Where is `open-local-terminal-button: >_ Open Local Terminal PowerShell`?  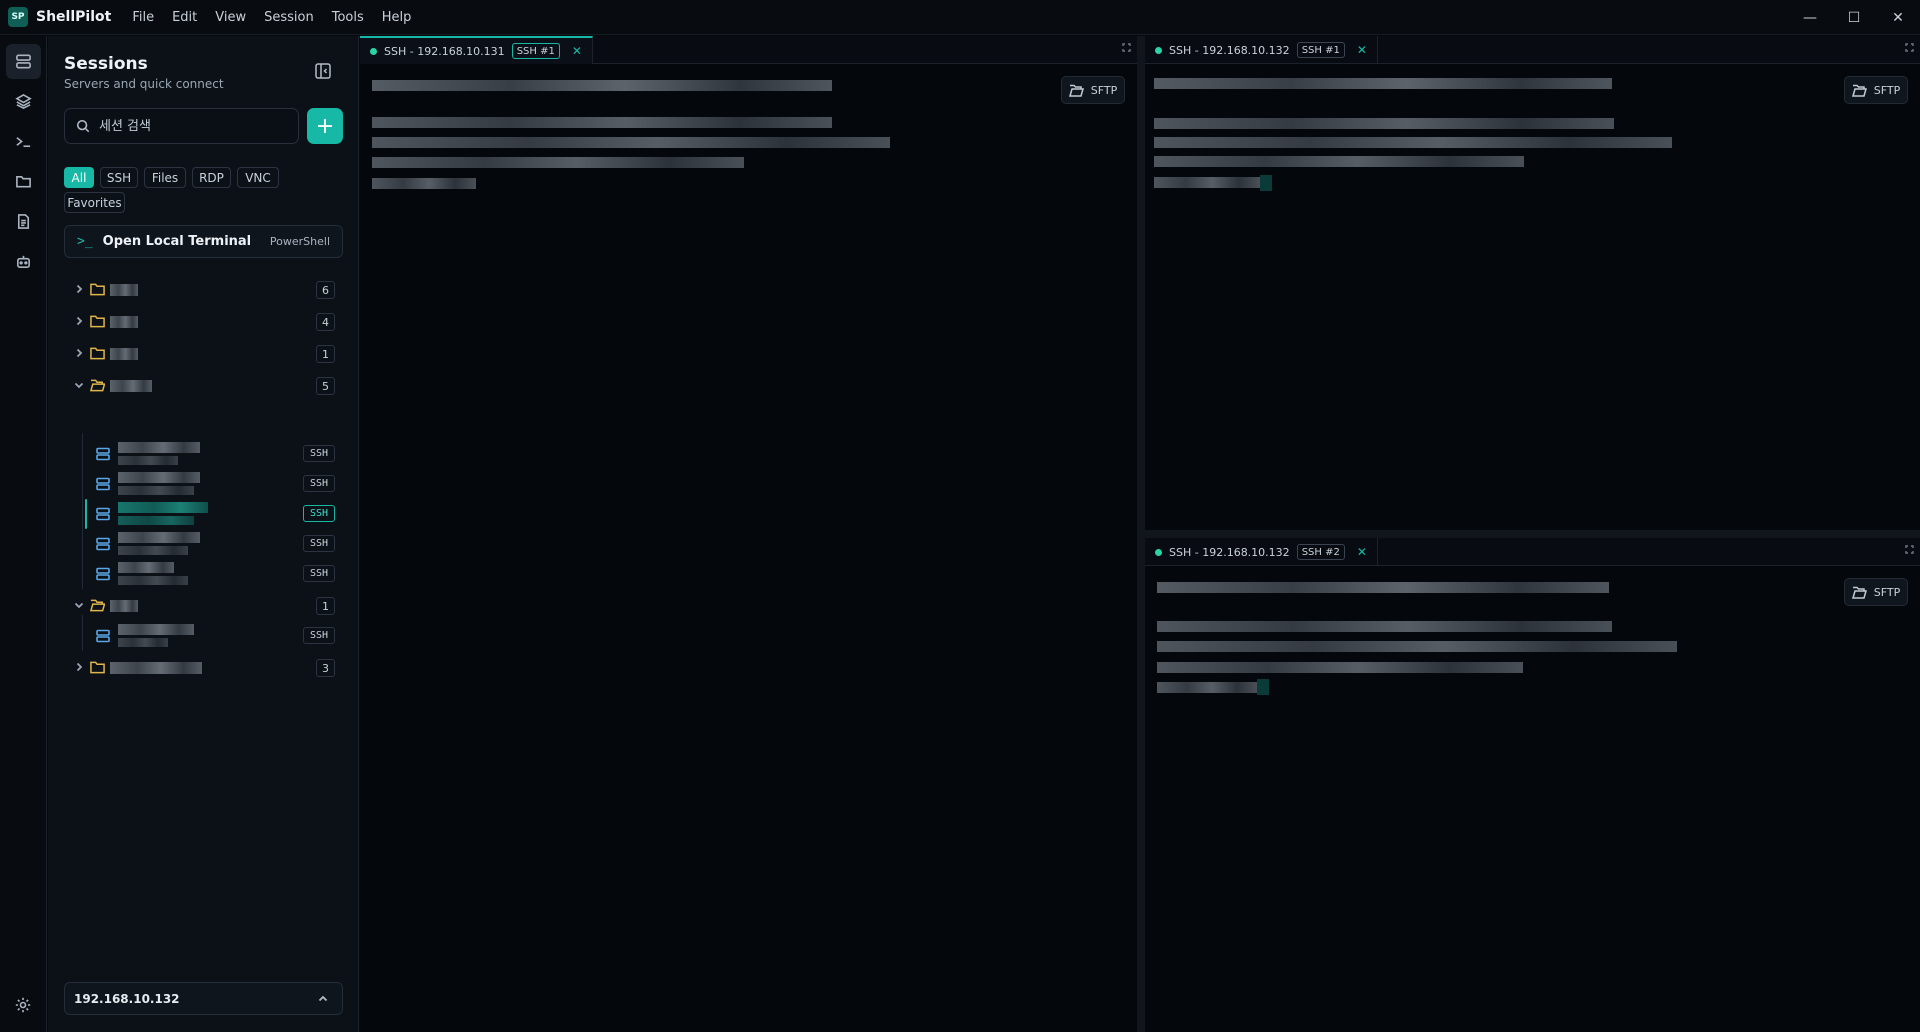
open-local-terminal-button: >_ Open Local Terminal PowerShell is located at coordinates (203, 241).